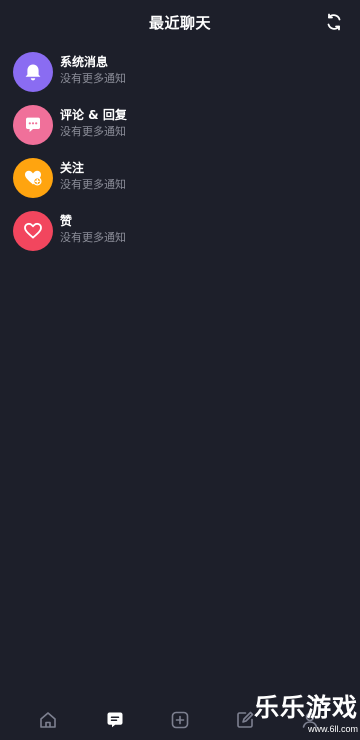 The width and height of the screenshot is (360, 740). I want to click on heart-icon, so click(33, 230).